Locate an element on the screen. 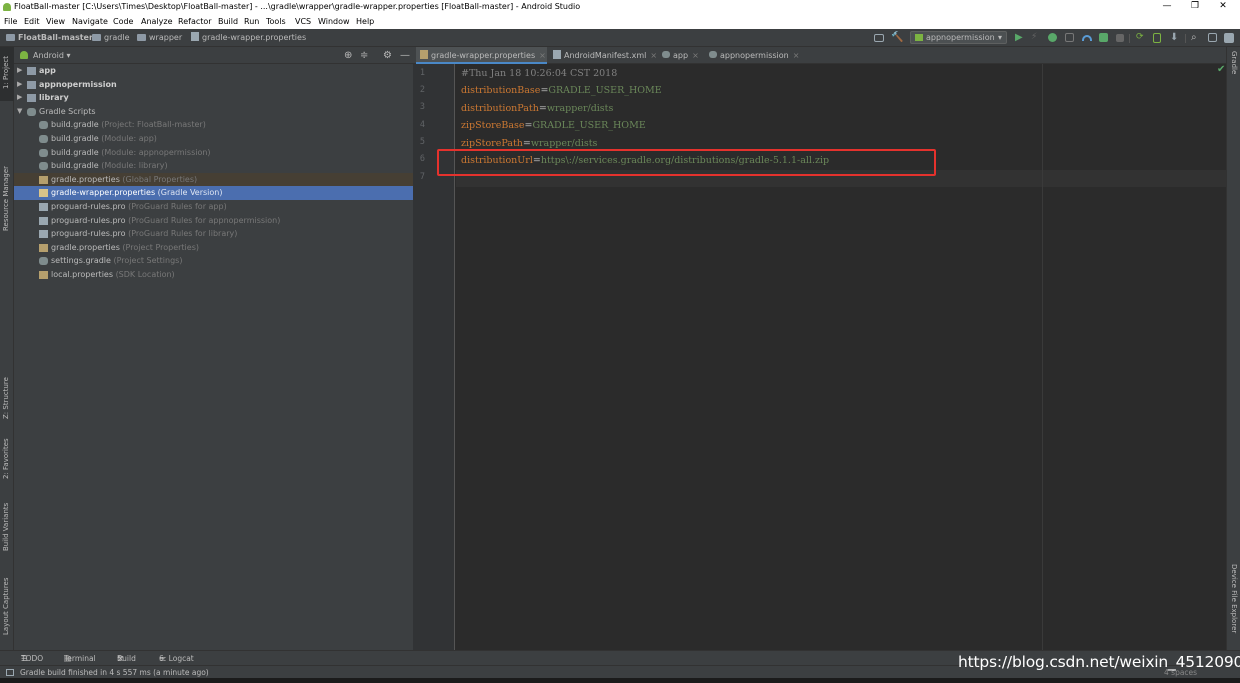 The image size is (1240, 683). maximize-button: ❐ is located at coordinates (1195, 7).